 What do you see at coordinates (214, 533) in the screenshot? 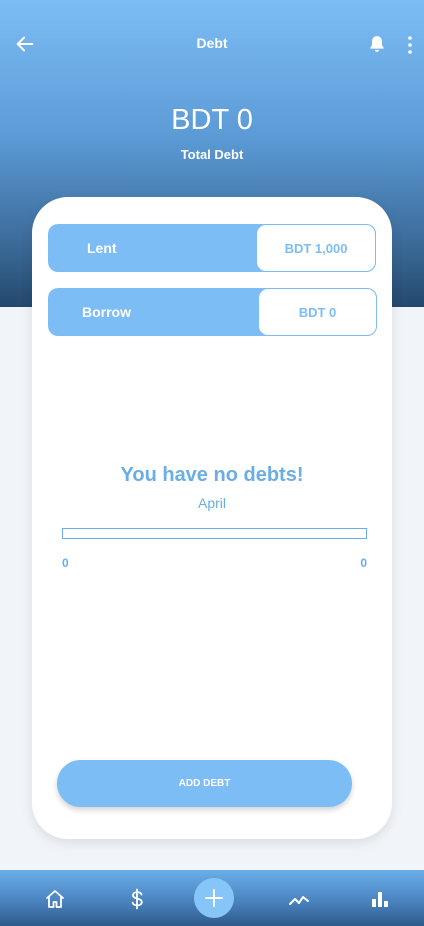
I see `debt-progress-bar` at bounding box center [214, 533].